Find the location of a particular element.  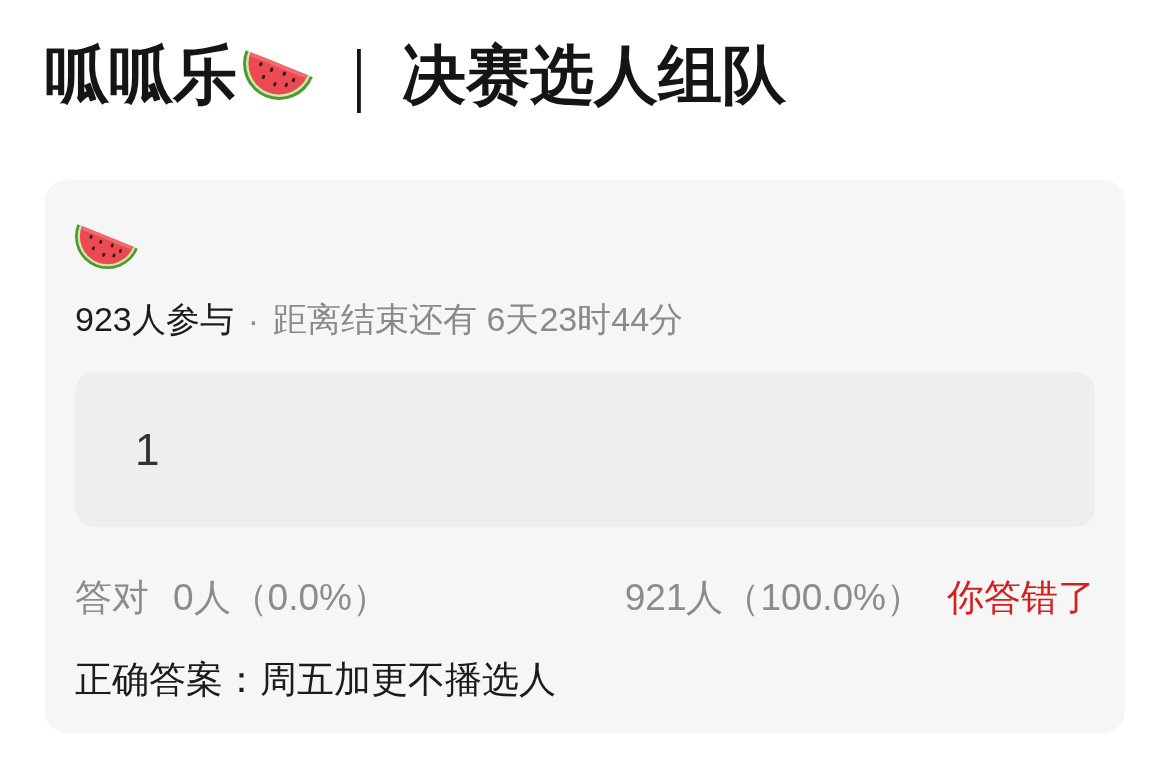

countdown-text: 距离结束还有 6天23时44分 is located at coordinates (478, 319).